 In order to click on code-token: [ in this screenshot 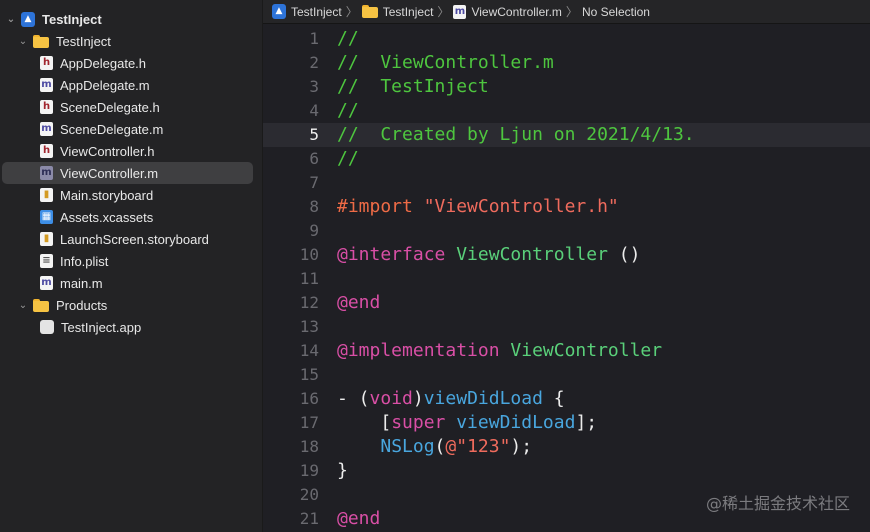, I will do `click(364, 422)`.